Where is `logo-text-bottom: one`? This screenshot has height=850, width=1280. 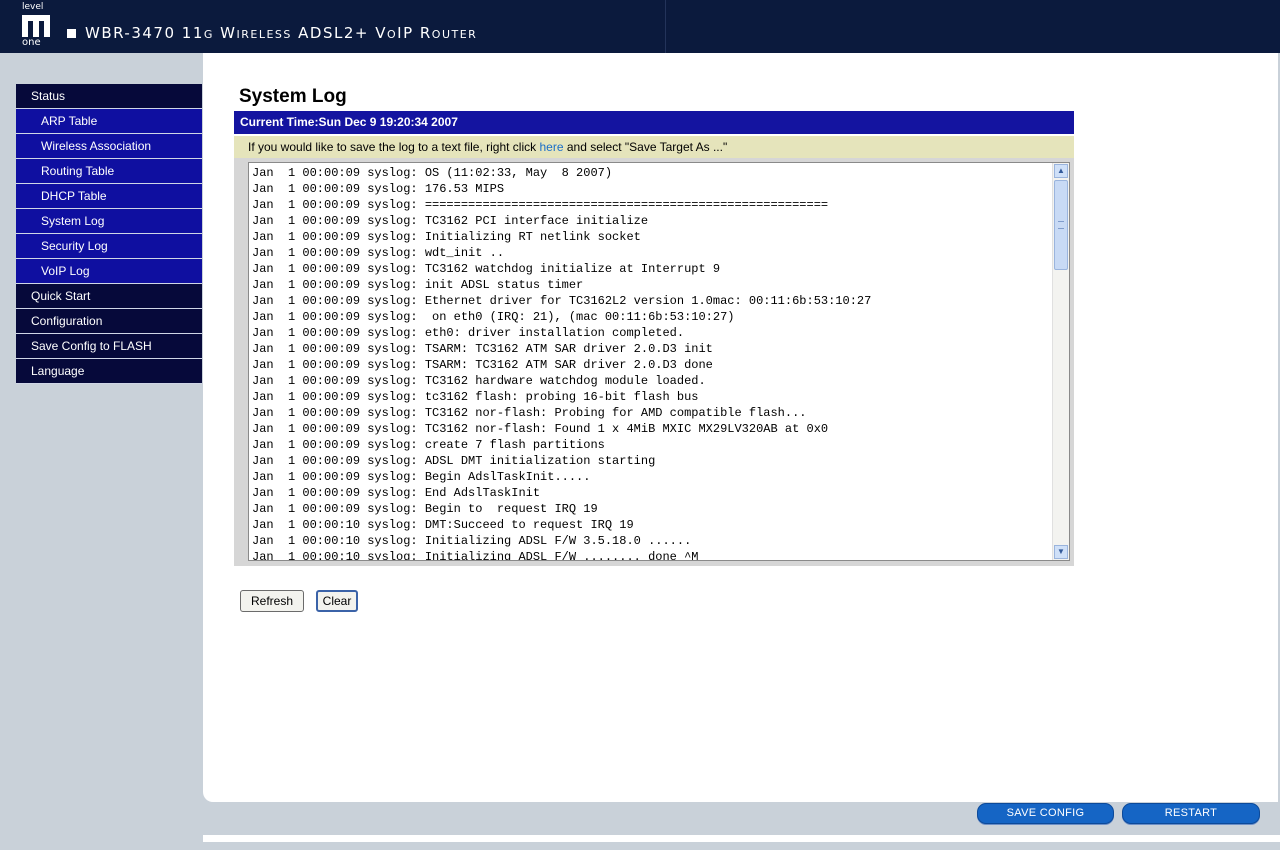 logo-text-bottom: one is located at coordinates (31, 42).